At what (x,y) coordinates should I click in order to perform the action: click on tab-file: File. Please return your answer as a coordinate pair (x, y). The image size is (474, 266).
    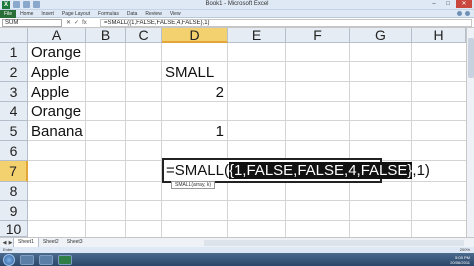
    Looking at the image, I should click on (8, 13).